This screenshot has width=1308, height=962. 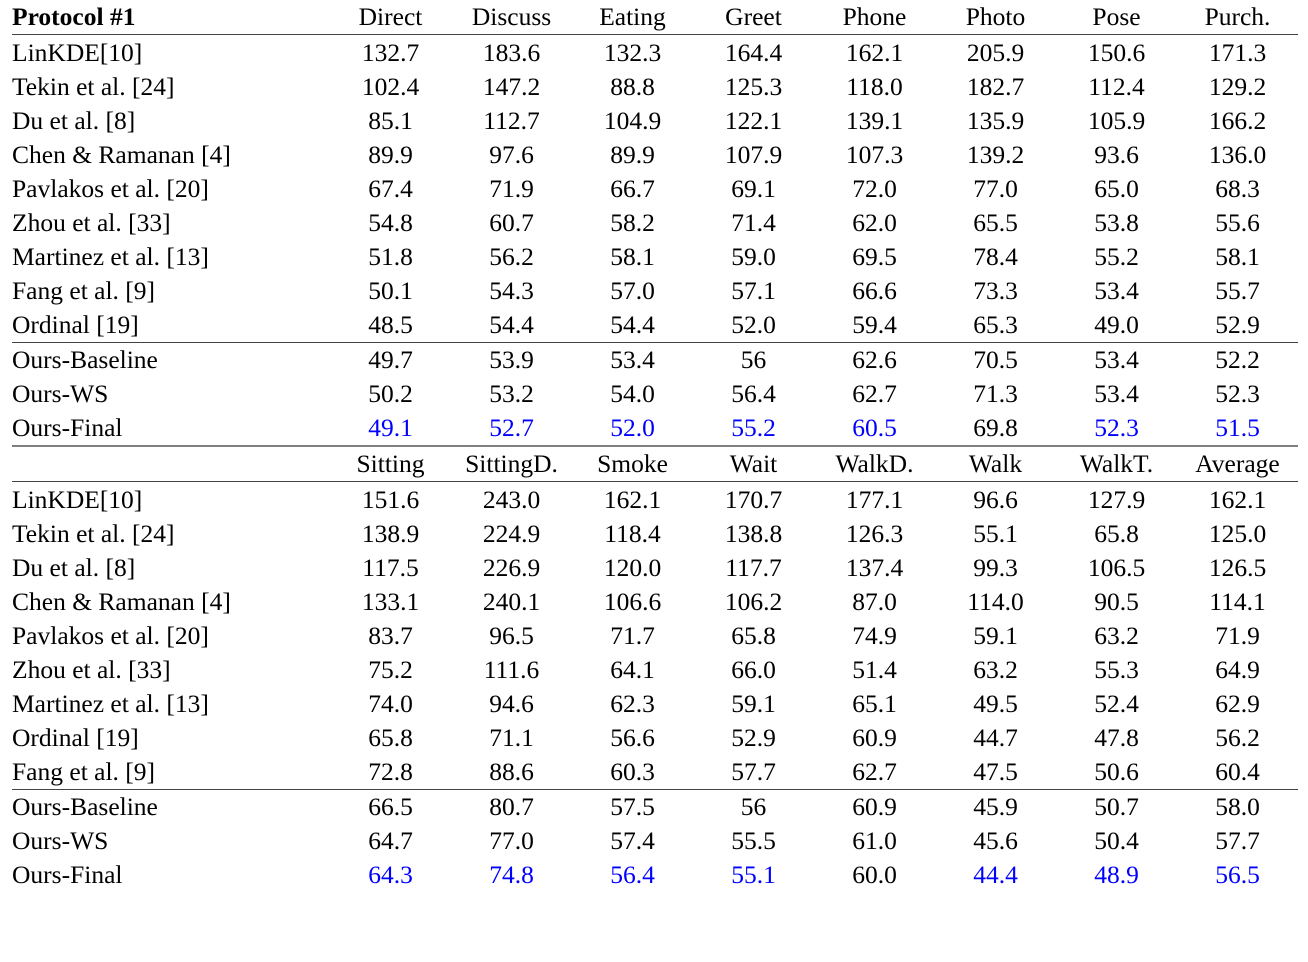 I want to click on metric-cell: 122.1, so click(x=753, y=121).